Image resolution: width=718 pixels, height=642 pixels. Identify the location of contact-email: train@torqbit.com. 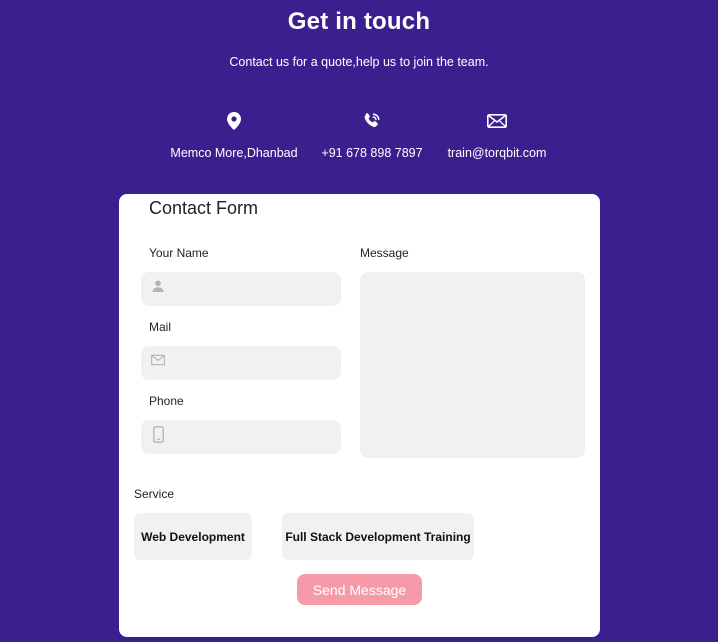
(497, 134).